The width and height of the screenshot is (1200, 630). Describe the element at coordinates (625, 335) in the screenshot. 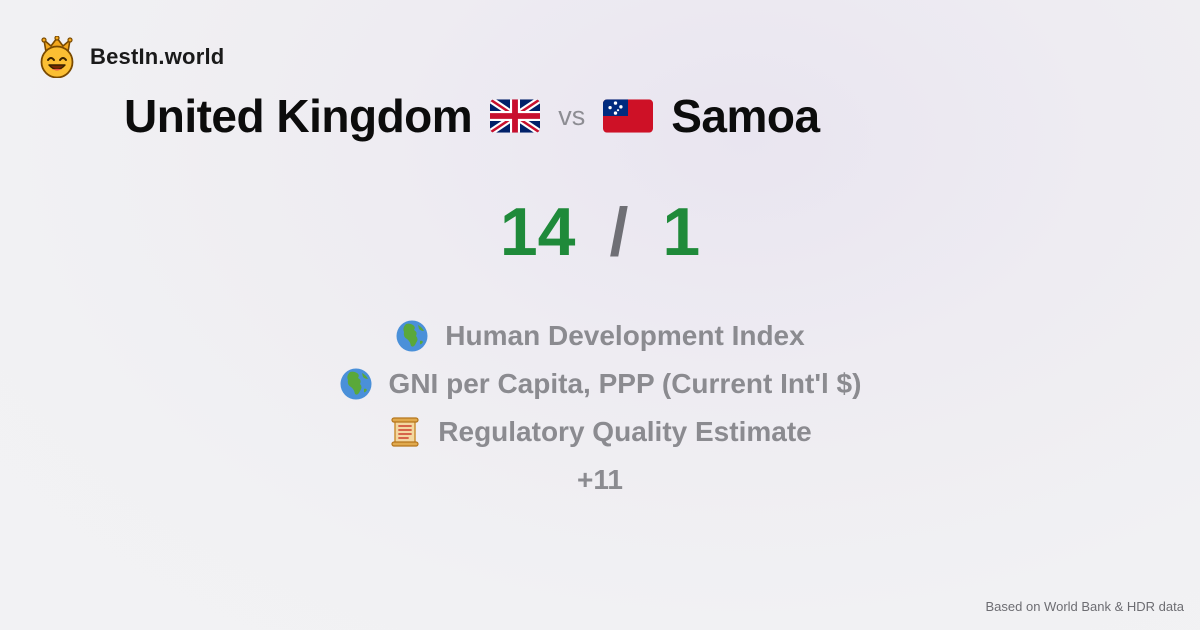

I see `metric-label: Human Development Index` at that location.